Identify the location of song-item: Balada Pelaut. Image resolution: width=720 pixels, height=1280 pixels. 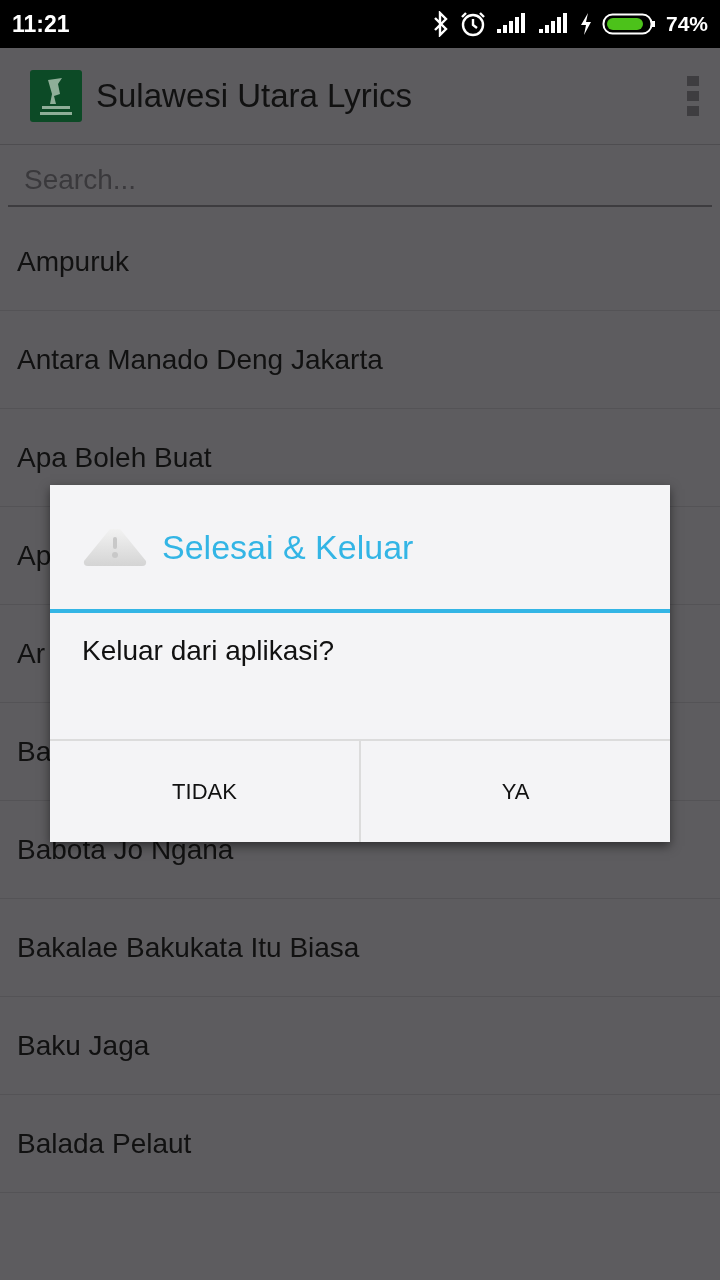
(104, 1143).